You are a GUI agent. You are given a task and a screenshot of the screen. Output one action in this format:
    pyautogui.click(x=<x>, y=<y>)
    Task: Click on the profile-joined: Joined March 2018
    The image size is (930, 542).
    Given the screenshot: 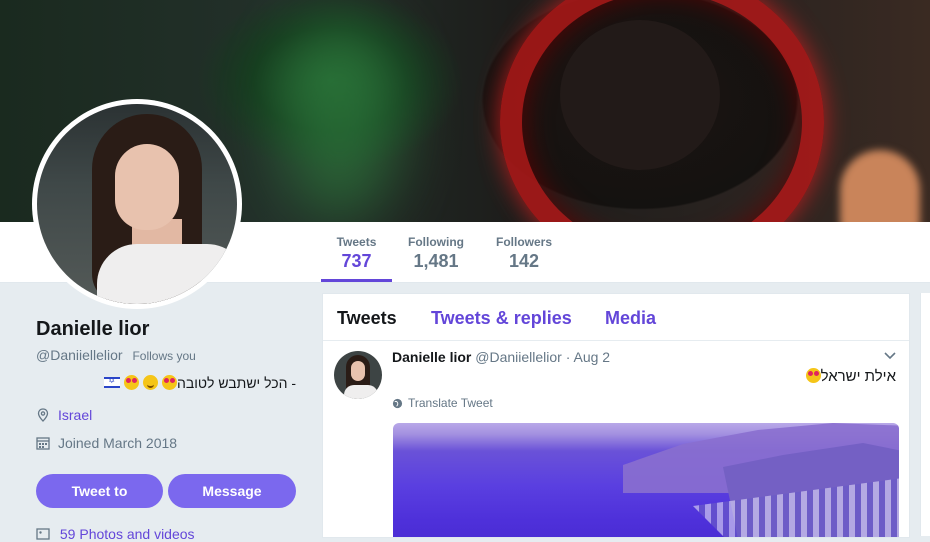 What is the action you would take?
    pyautogui.click(x=171, y=443)
    